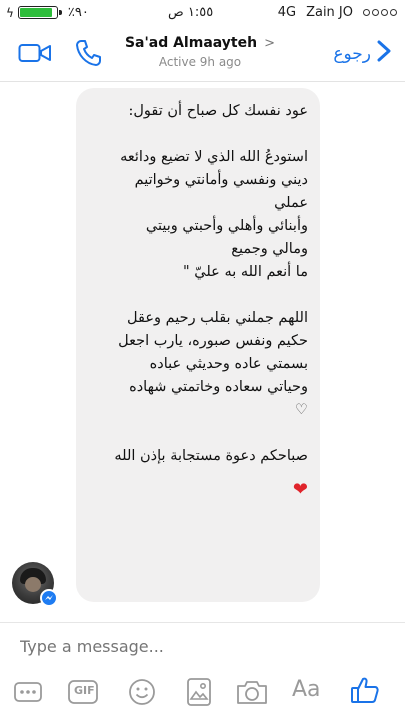 The width and height of the screenshot is (405, 720). I want to click on contact-name: Sa'ad Almaayteh, so click(191, 43).